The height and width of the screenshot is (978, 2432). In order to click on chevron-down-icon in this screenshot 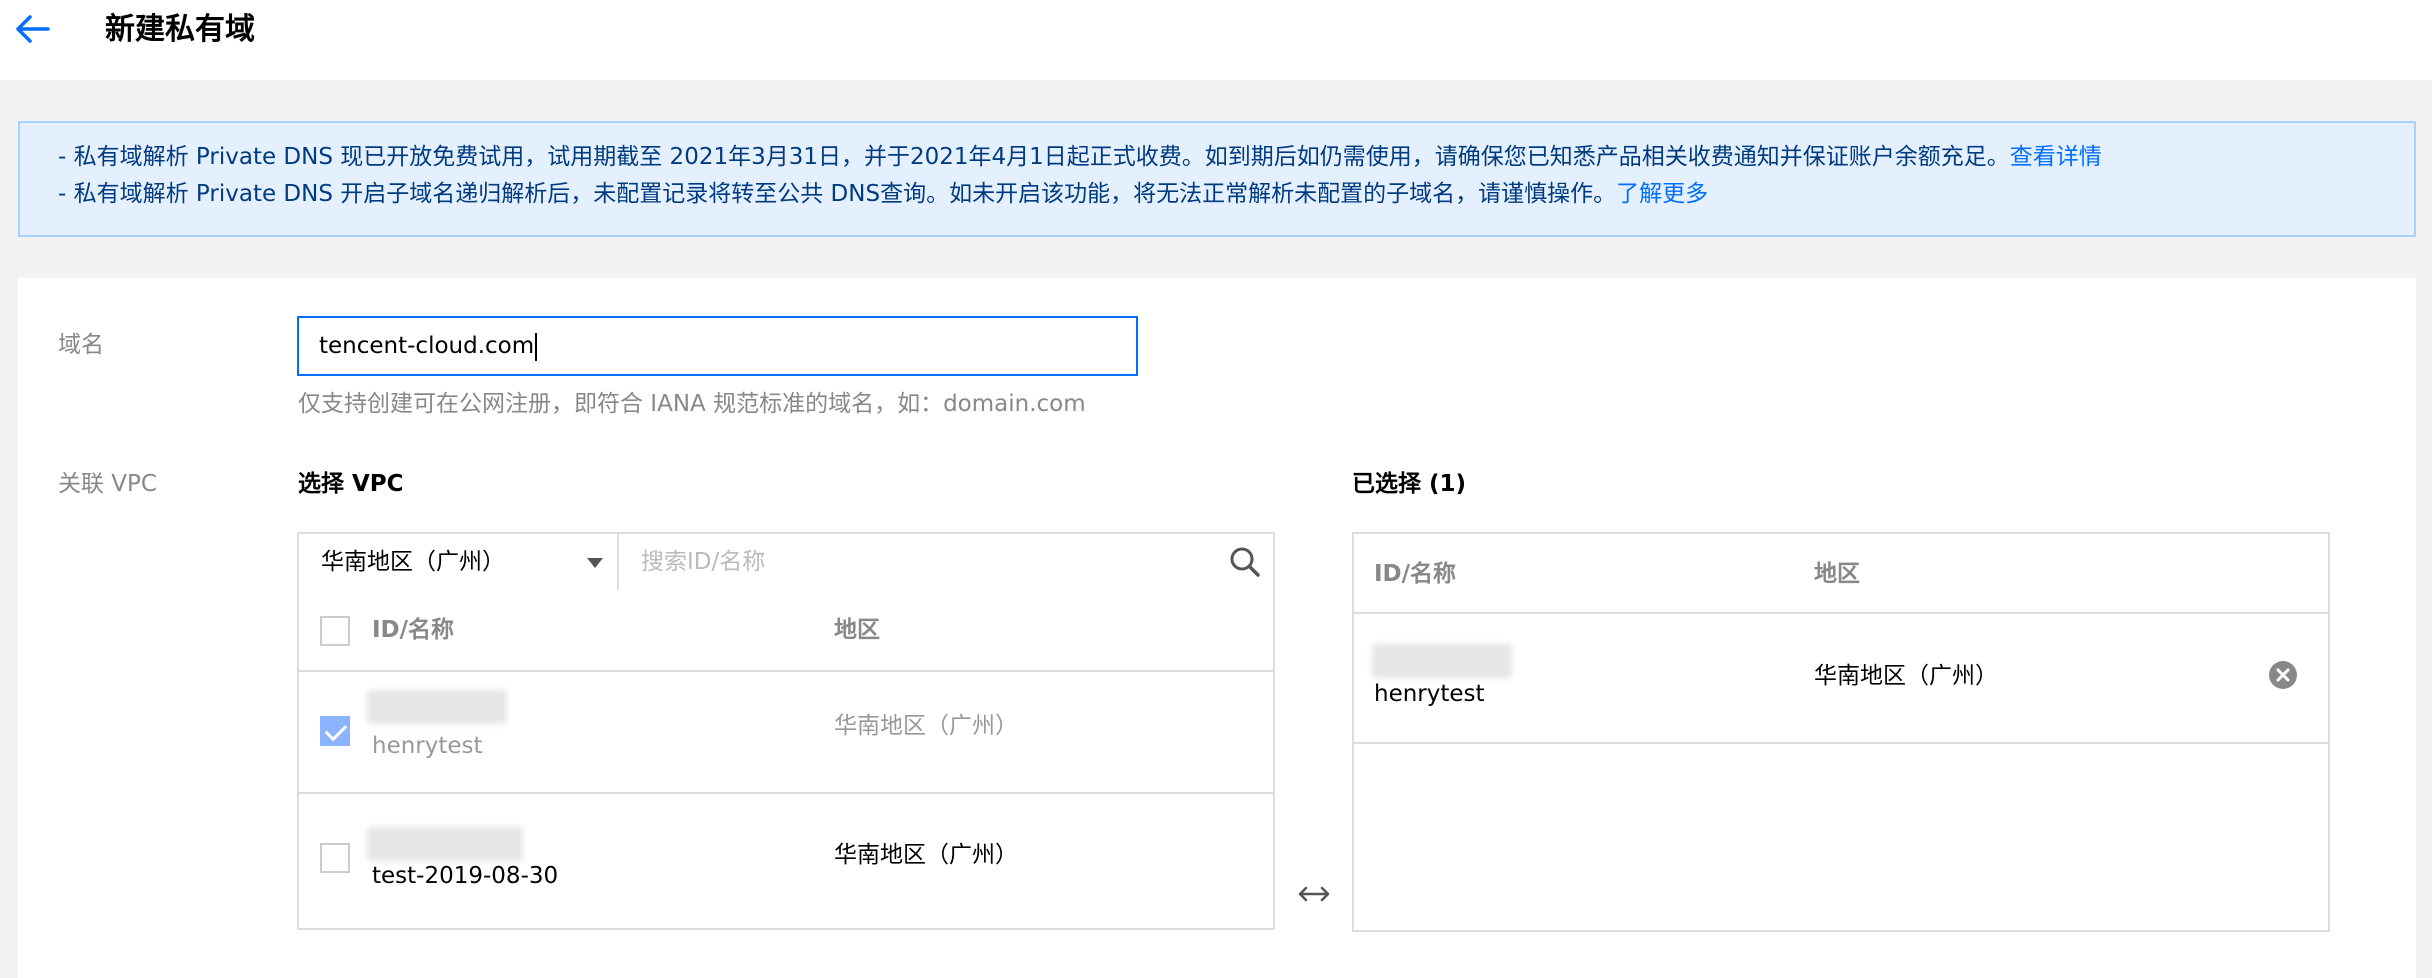, I will do `click(595, 563)`.